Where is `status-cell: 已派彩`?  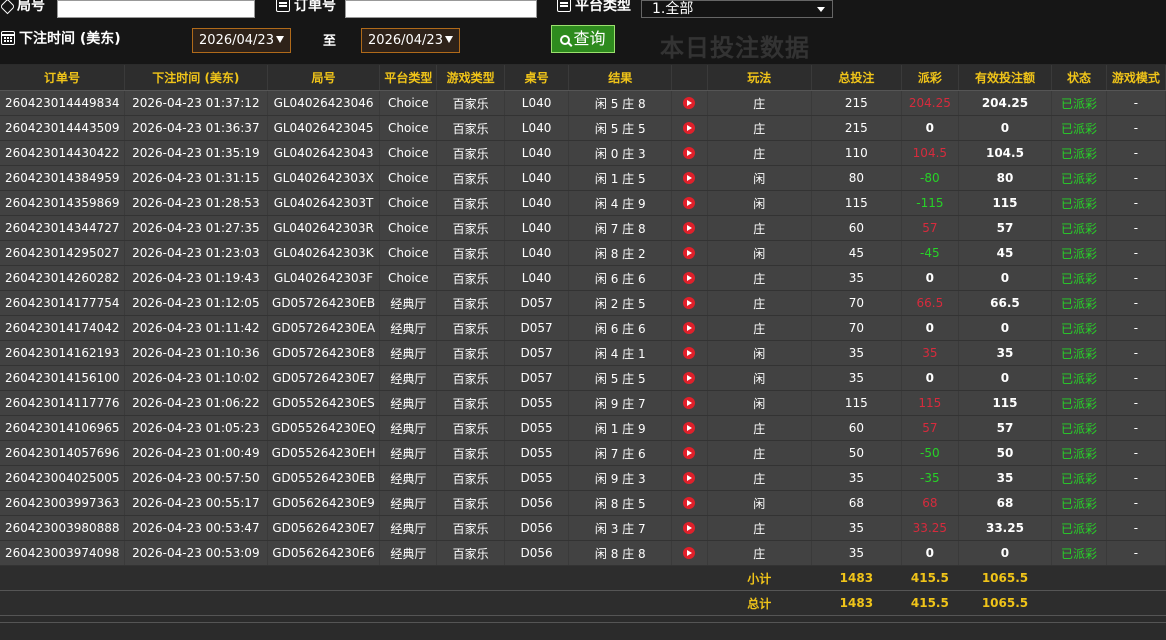 status-cell: 已派彩 is located at coordinates (1079, 103).